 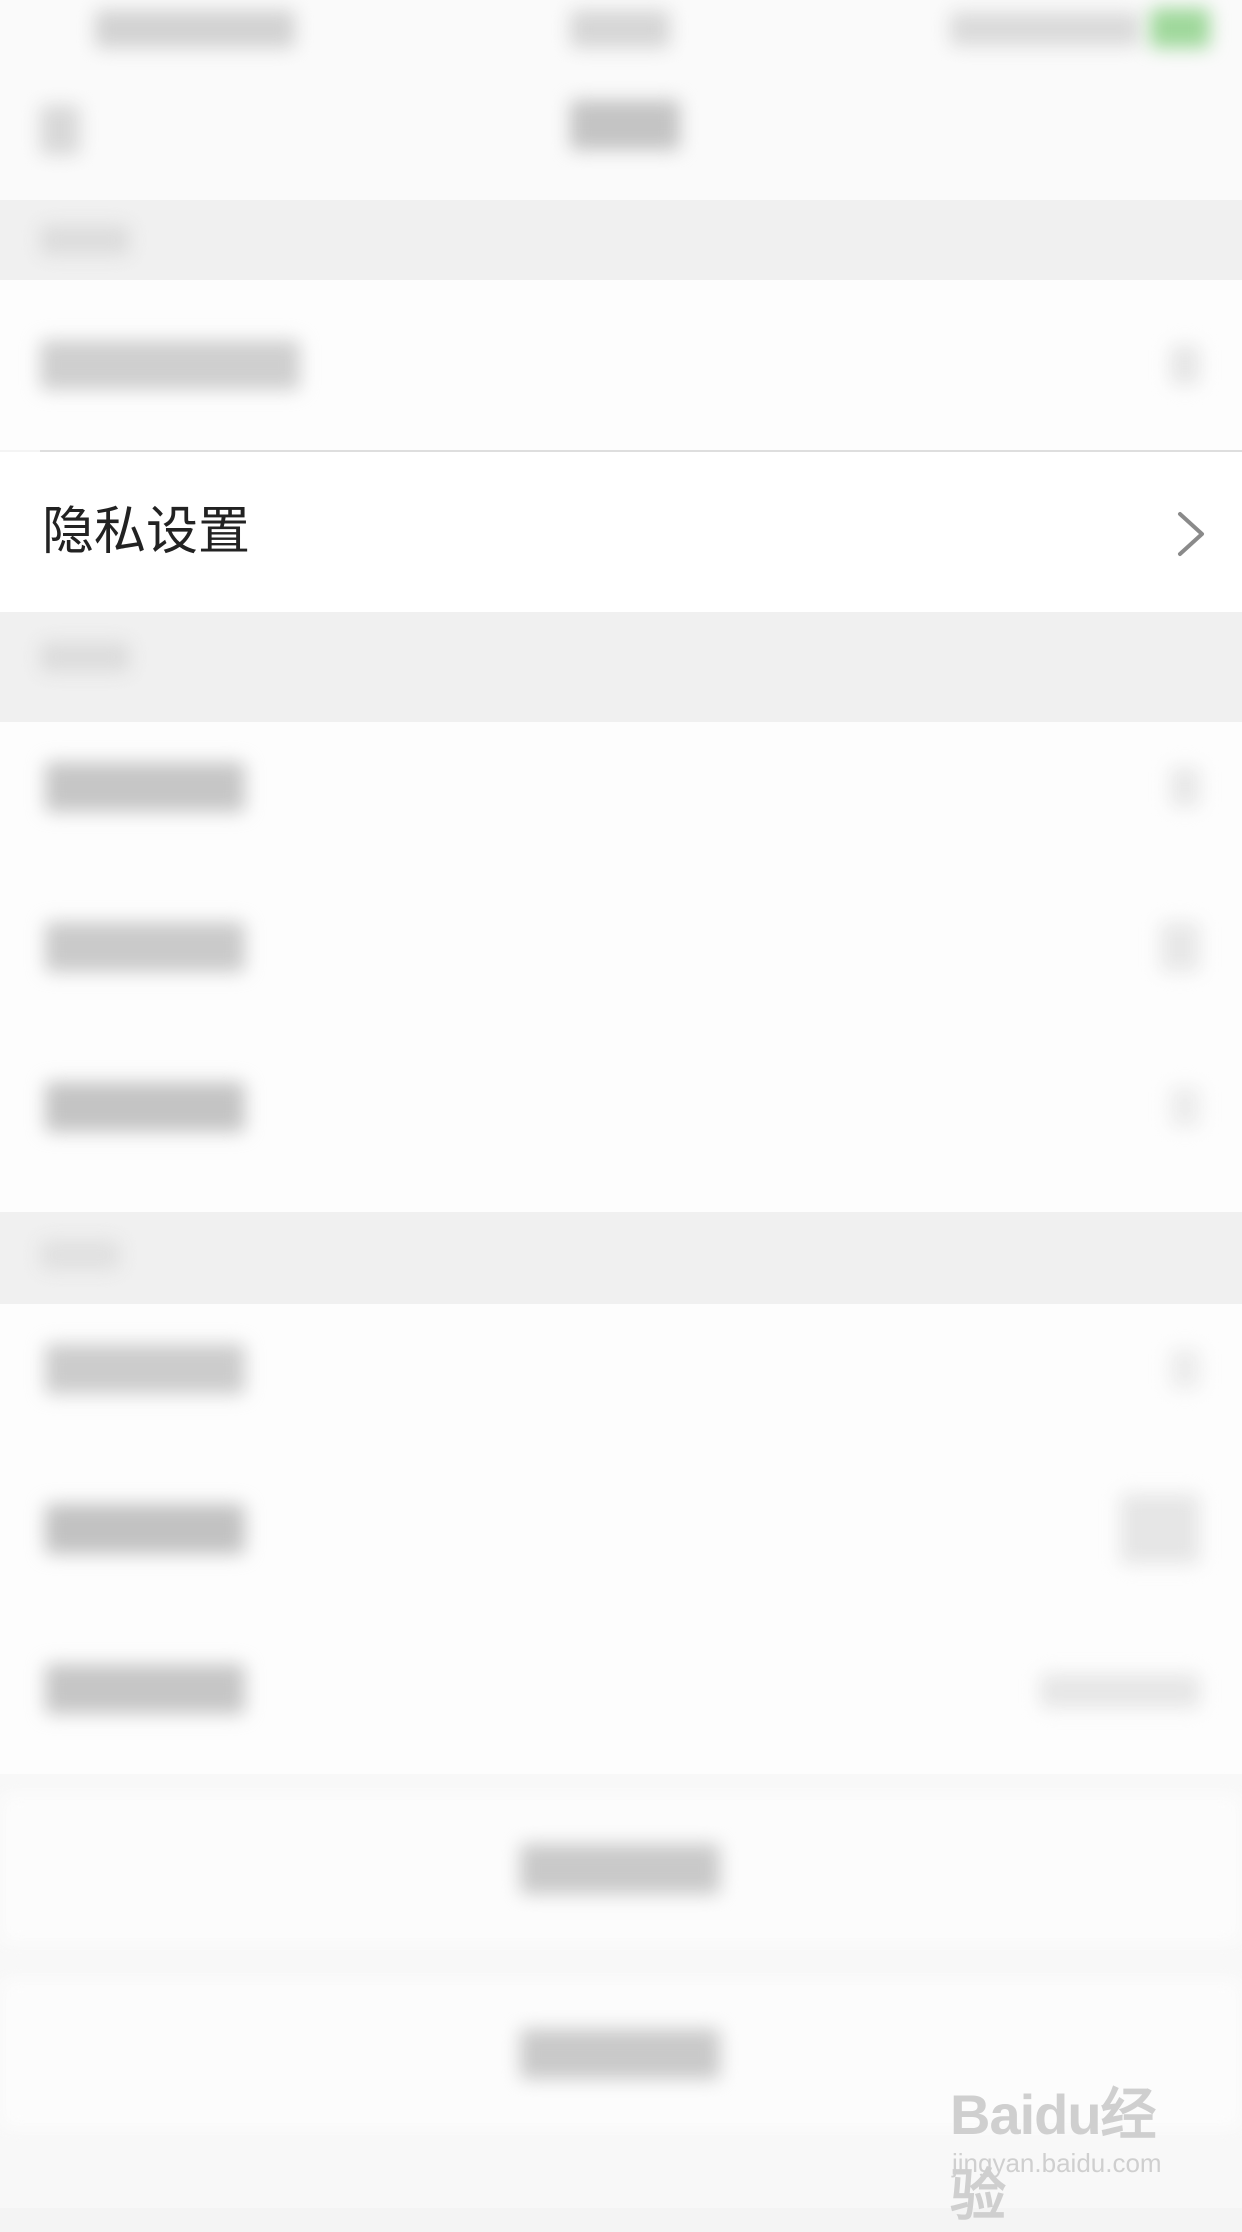 I want to click on status-time, so click(x=620, y=29).